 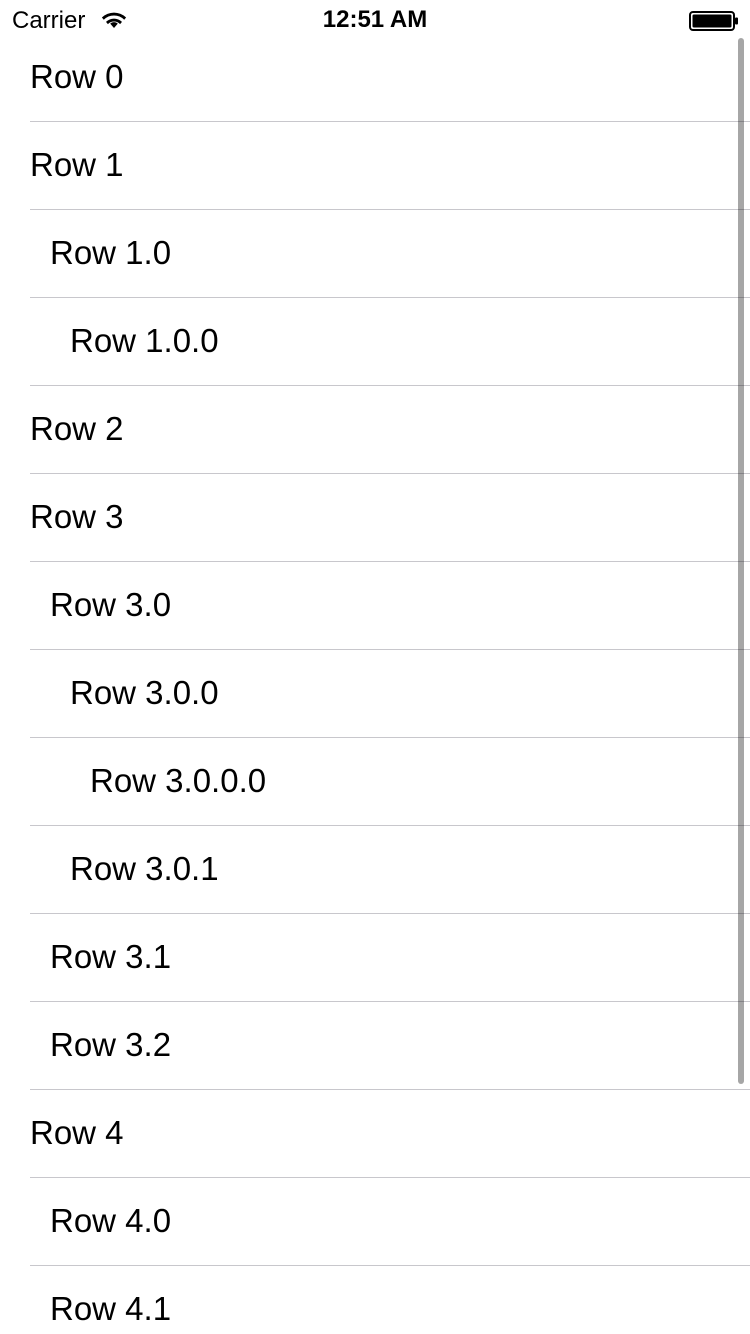 What do you see at coordinates (375, 1046) in the screenshot?
I see `table-row: Row 3.2` at bounding box center [375, 1046].